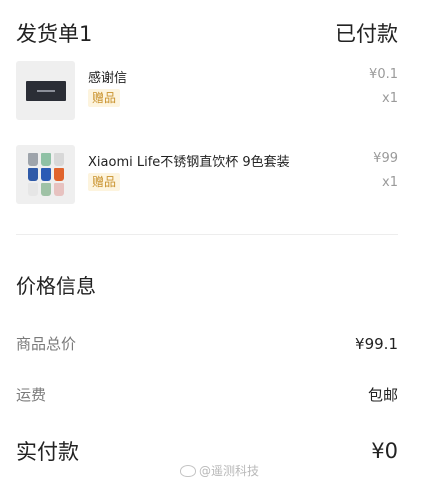 The width and height of the screenshot is (440, 485). Describe the element at coordinates (207, 343) in the screenshot. I see `subtotal-row: 商品总价 ¥99.1` at that location.